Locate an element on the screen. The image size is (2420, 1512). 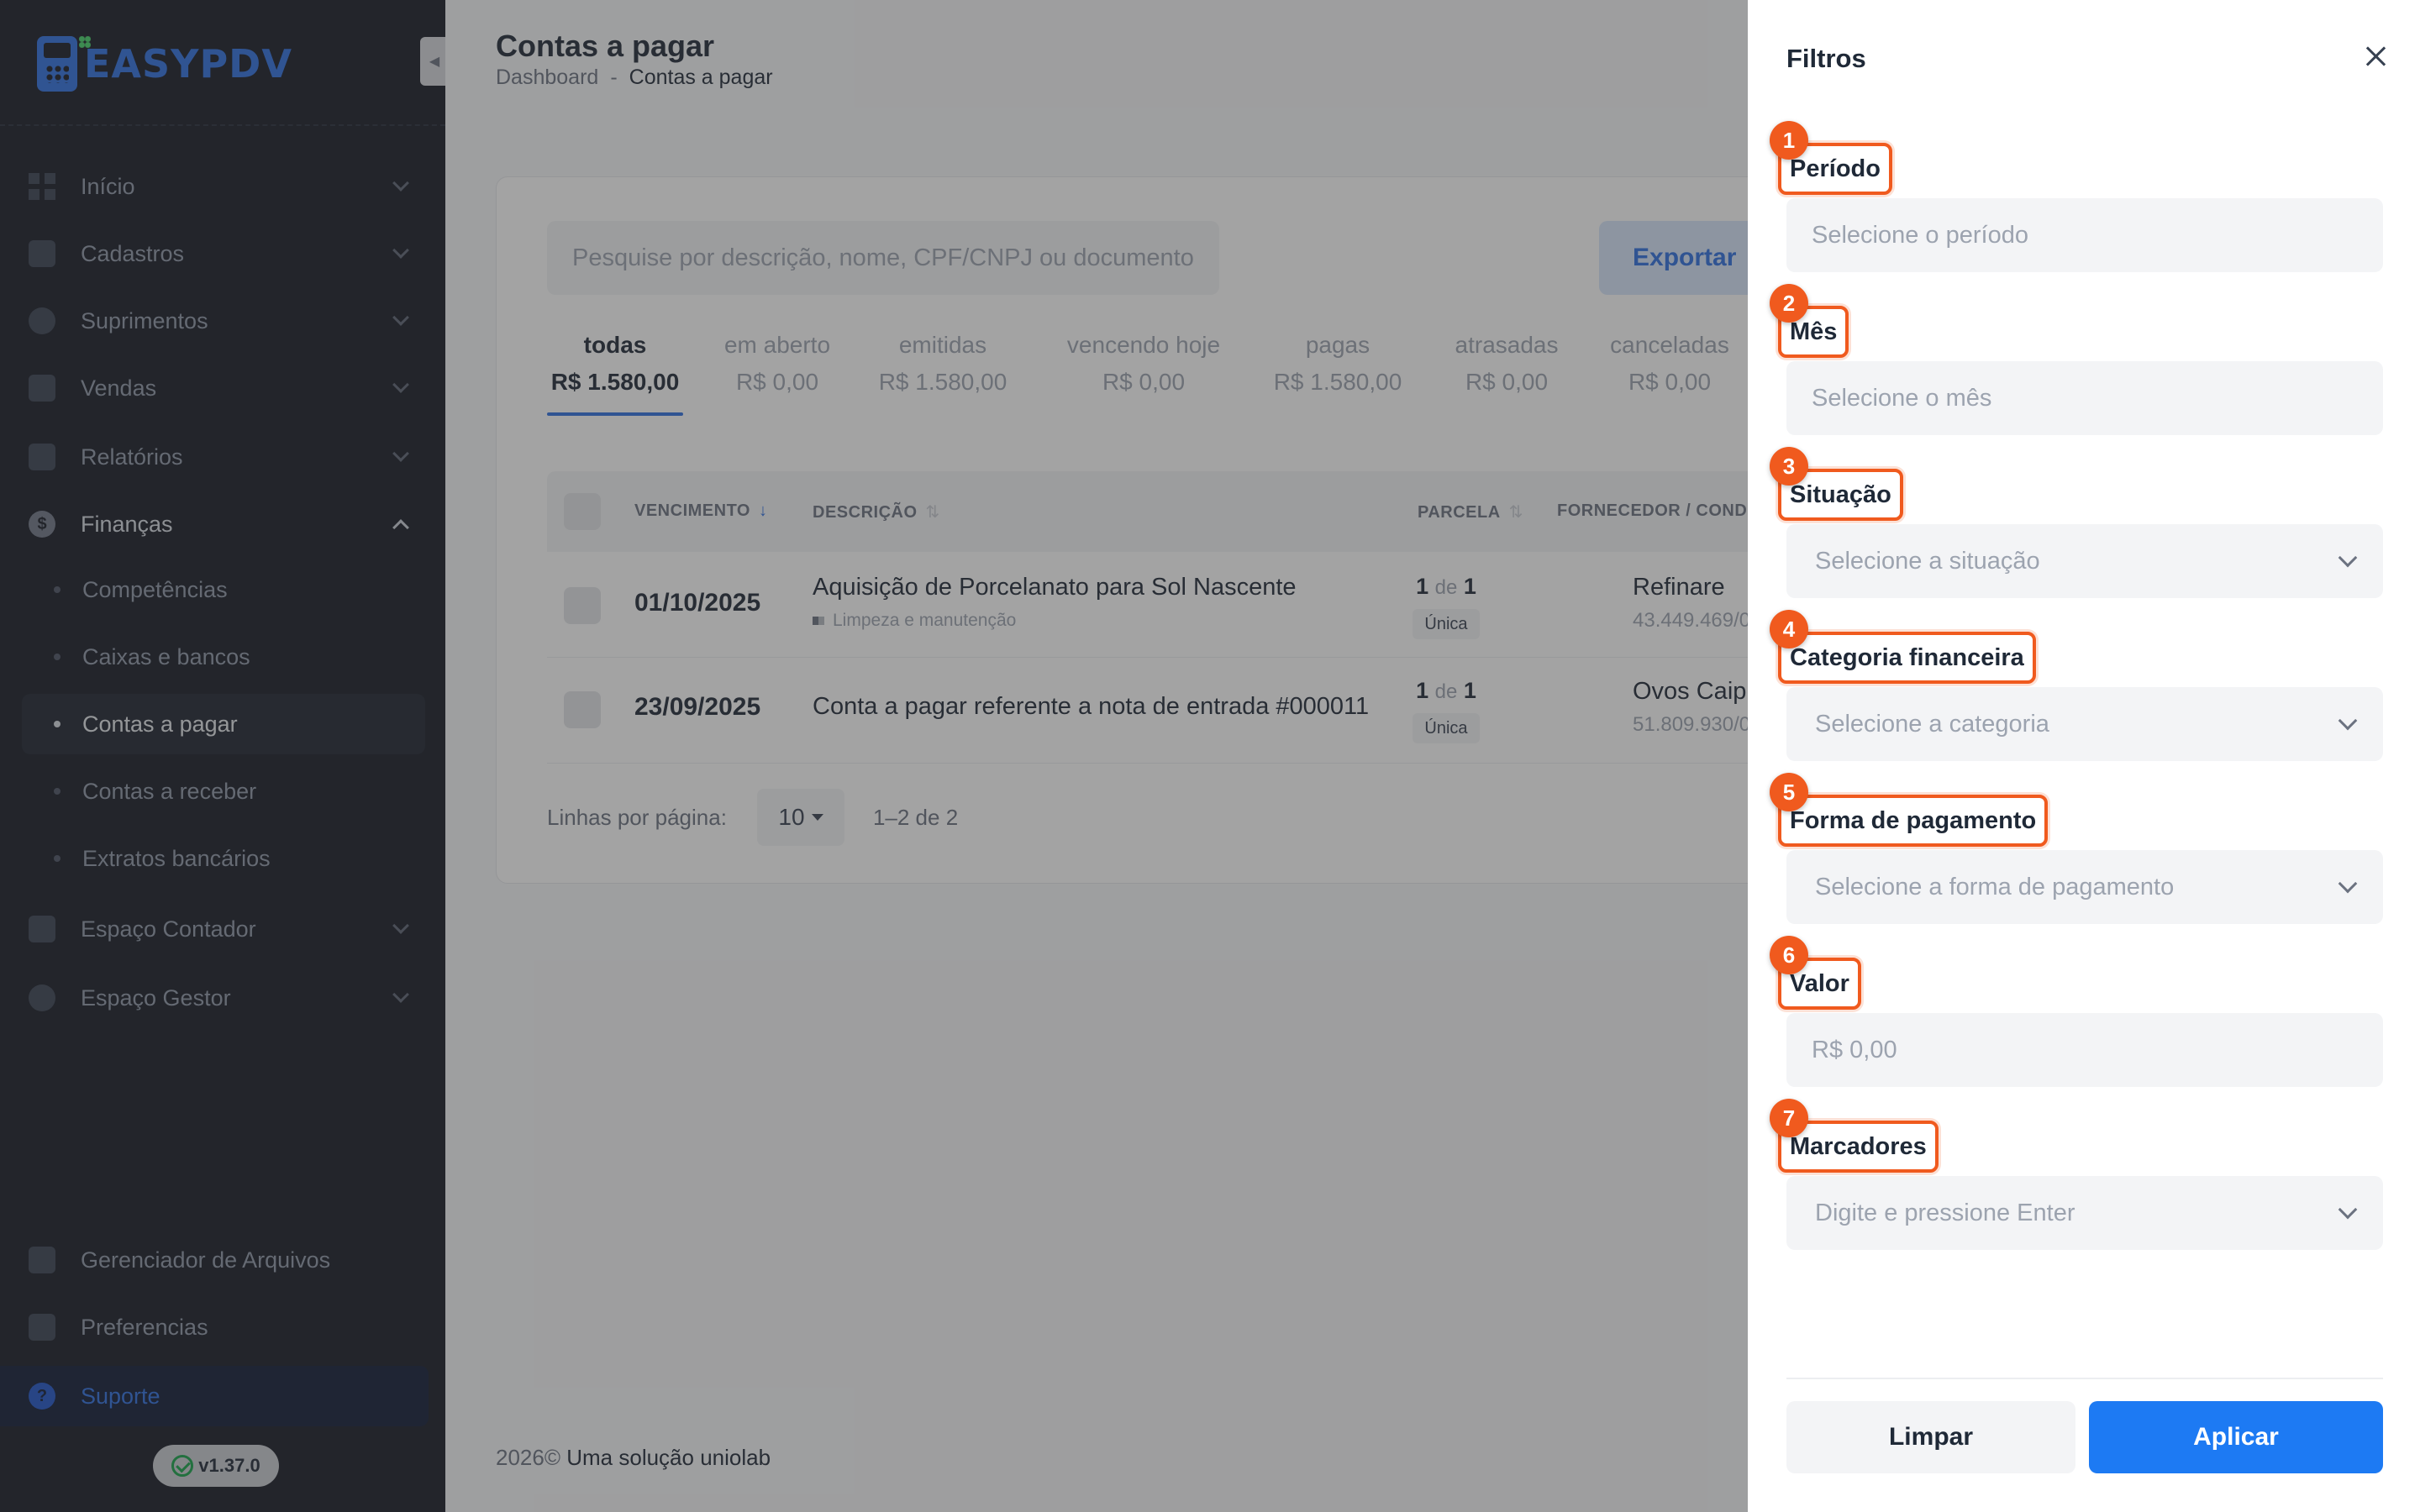
amount-field: R$ 0,00 is located at coordinates (2085, 1050).